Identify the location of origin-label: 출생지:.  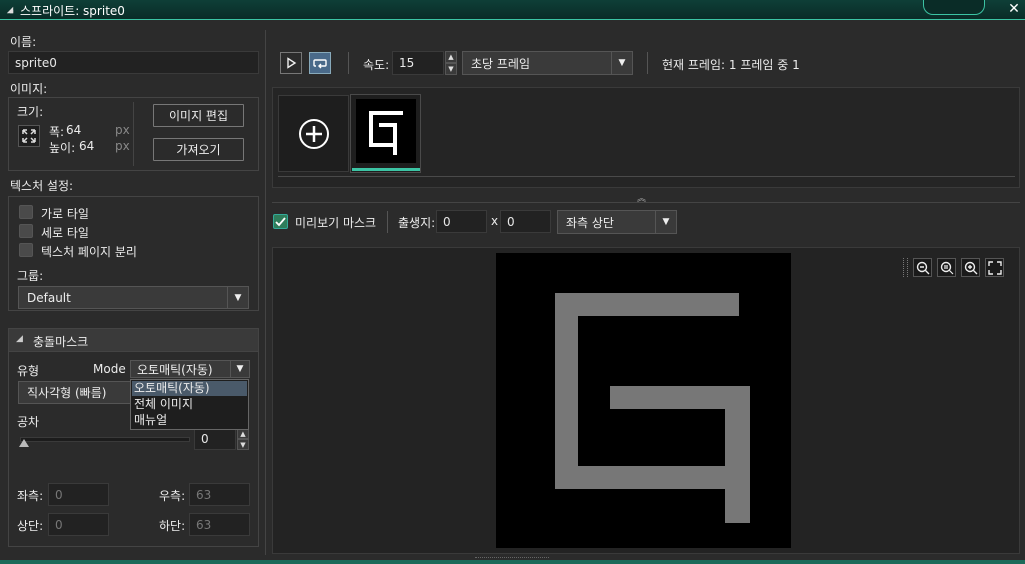
(417, 223).